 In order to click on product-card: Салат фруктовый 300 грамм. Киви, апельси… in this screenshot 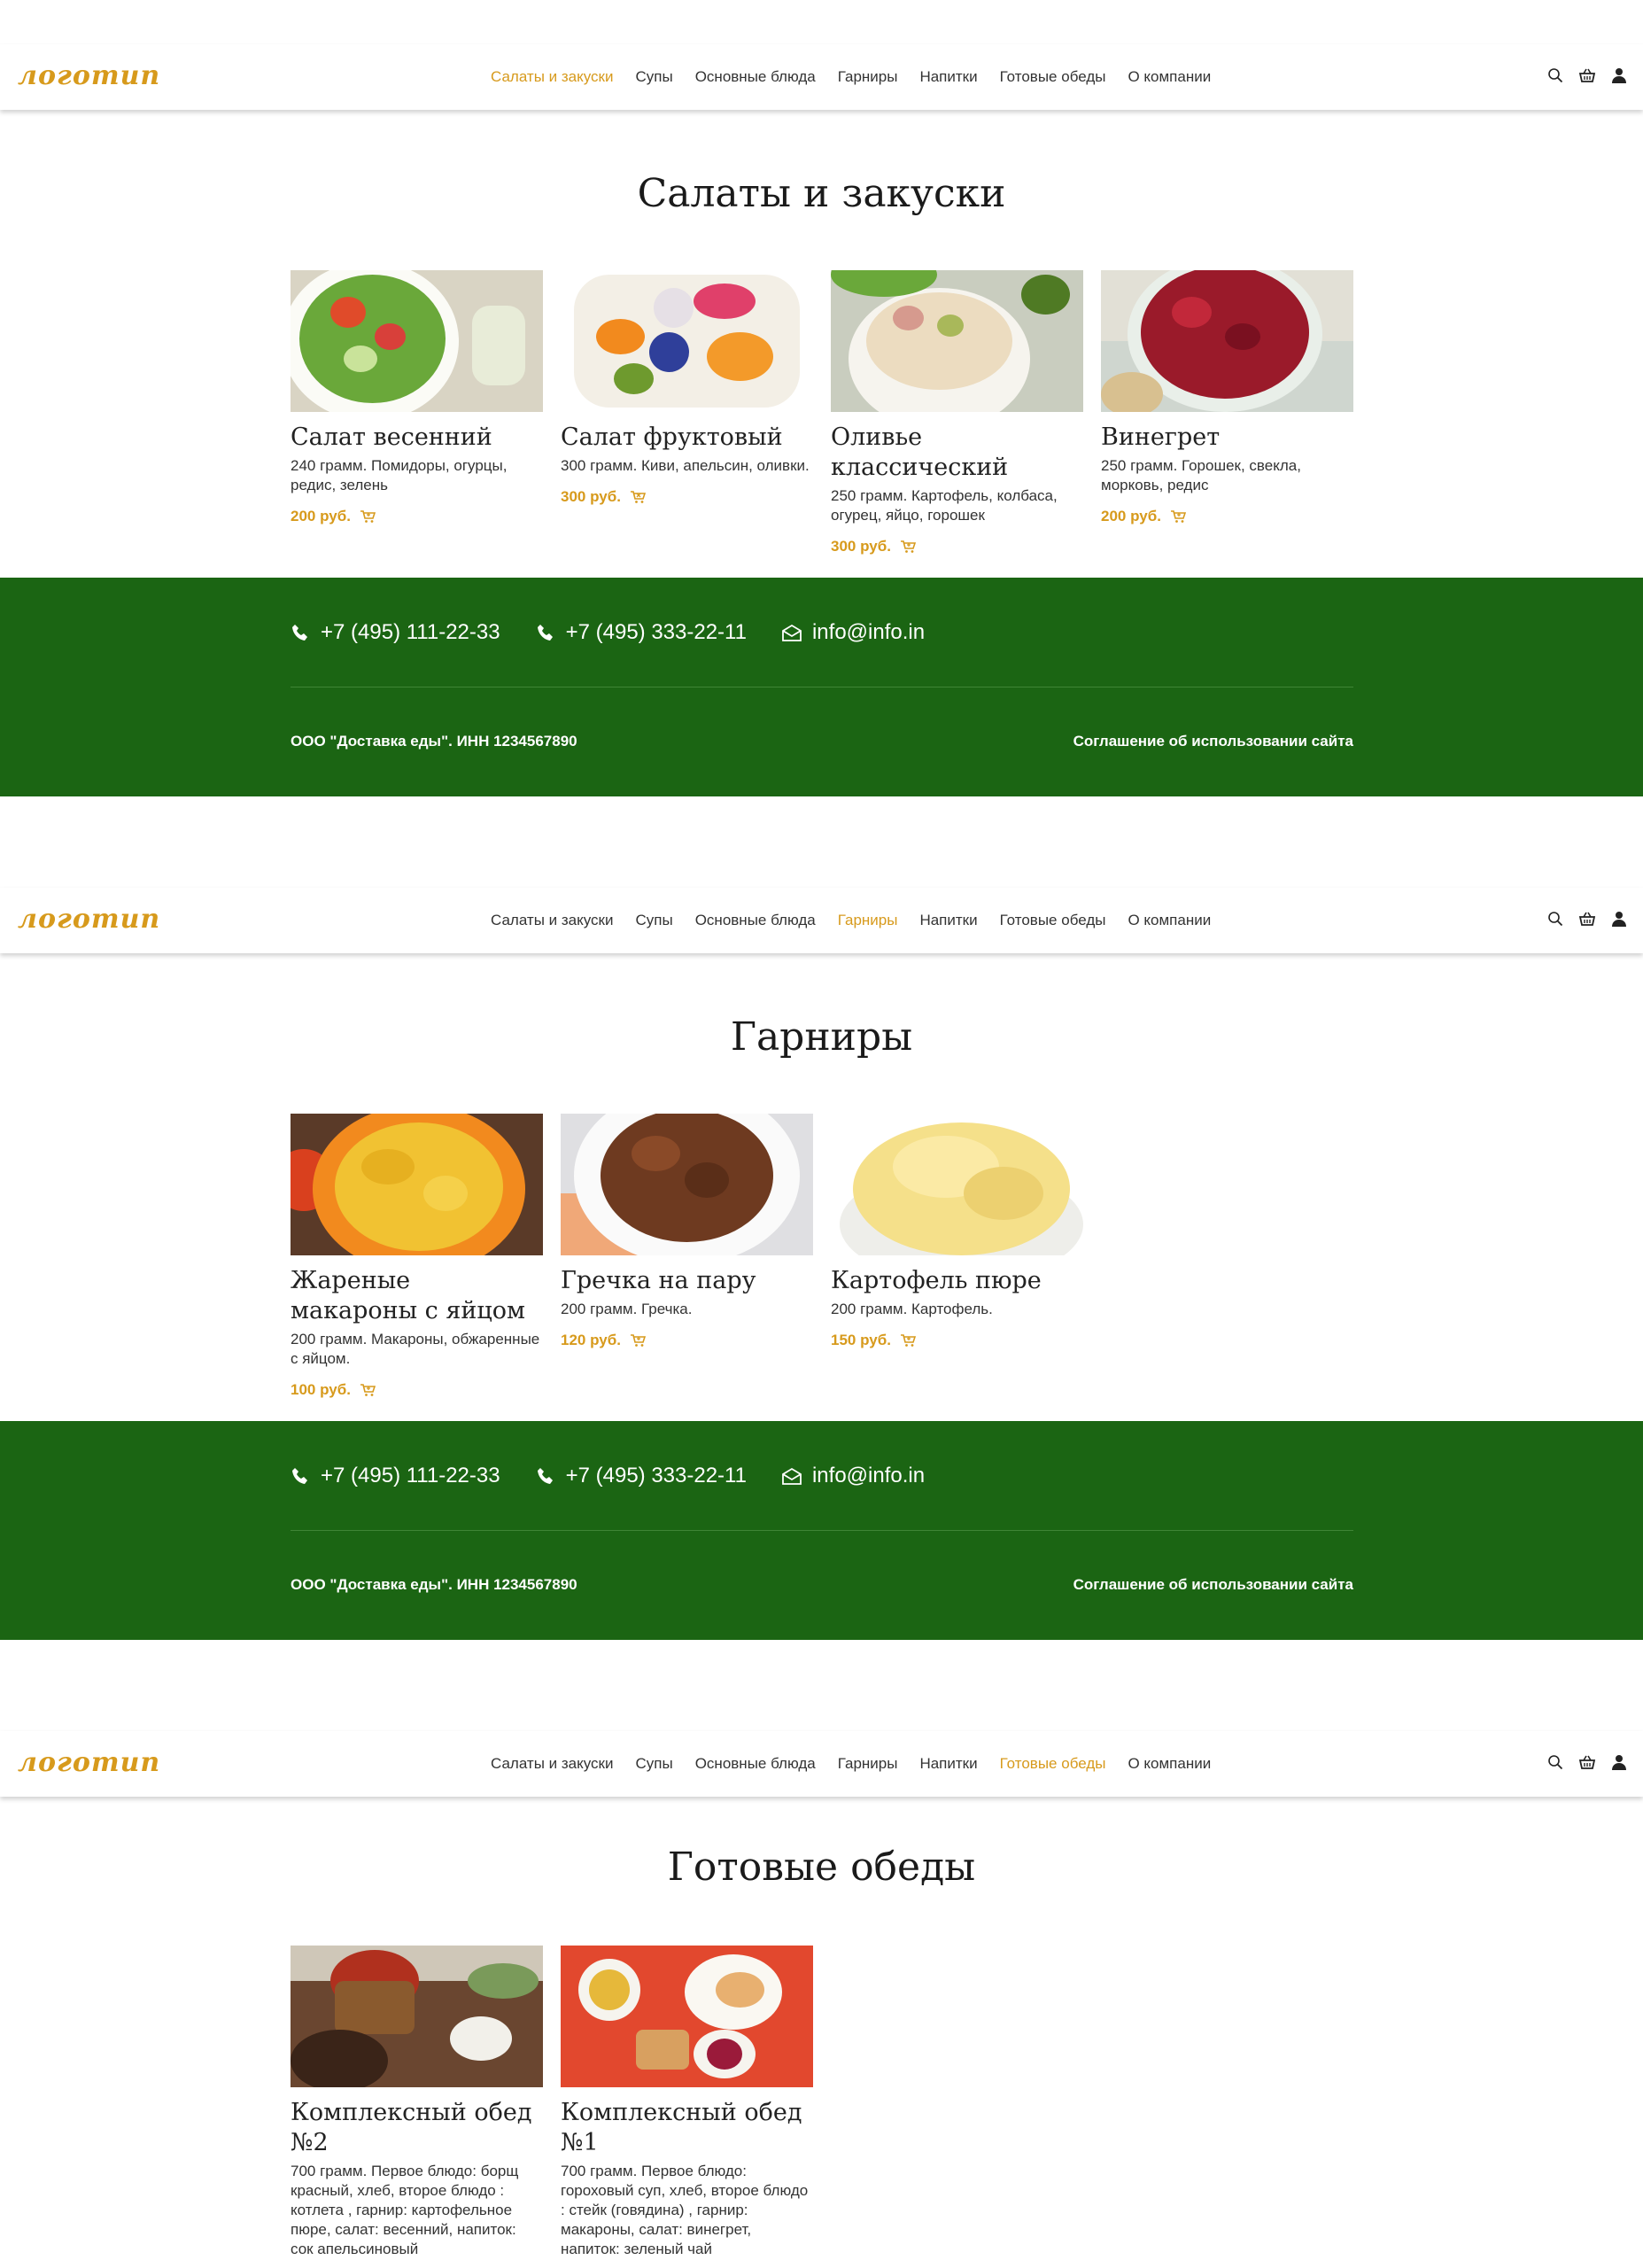, I will do `click(687, 412)`.